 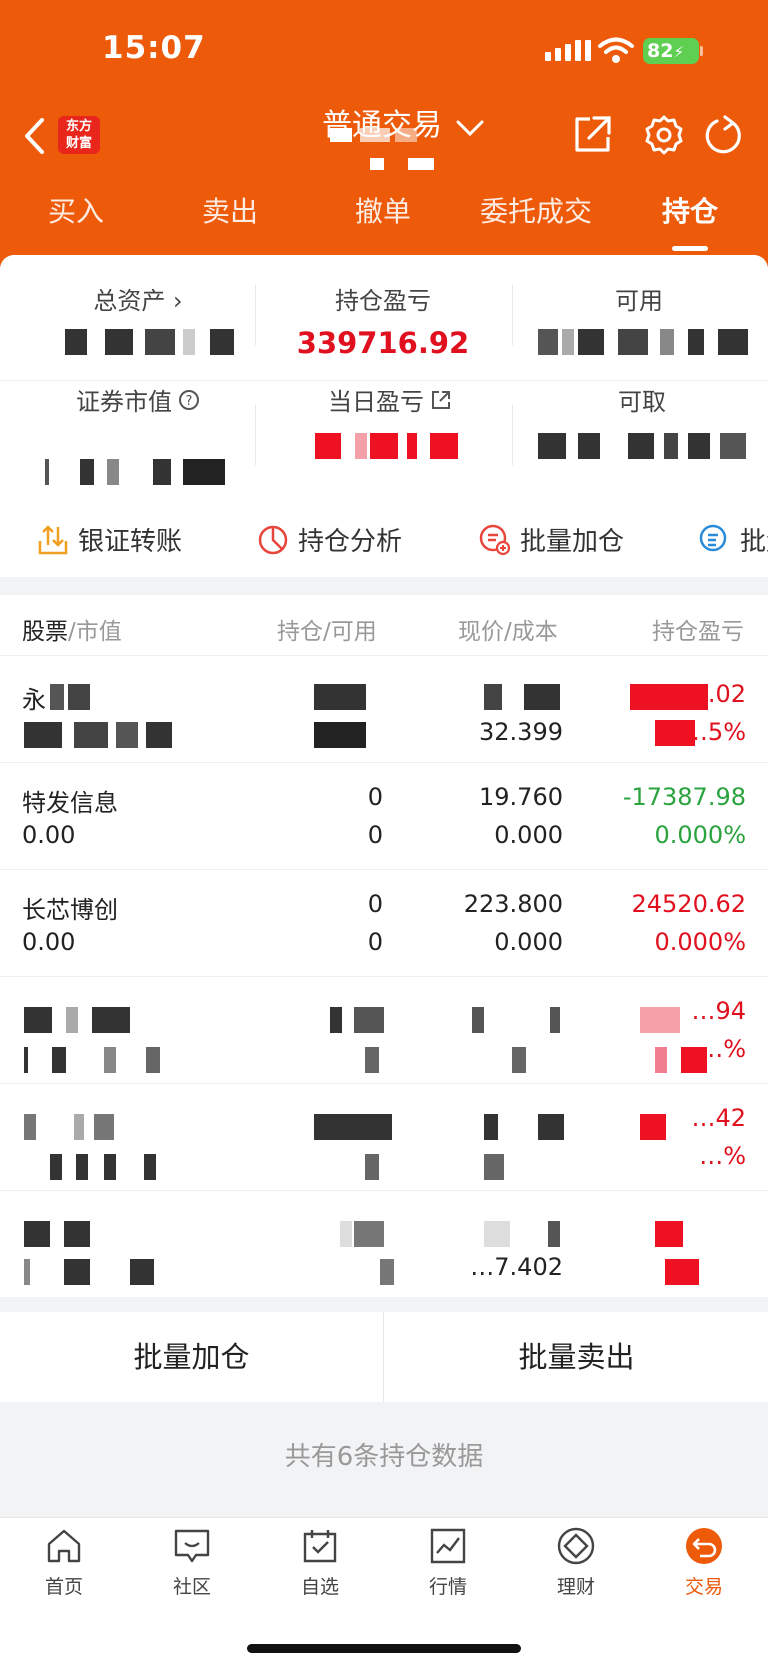 I want to click on tab-sell: 卖出, so click(x=230, y=210).